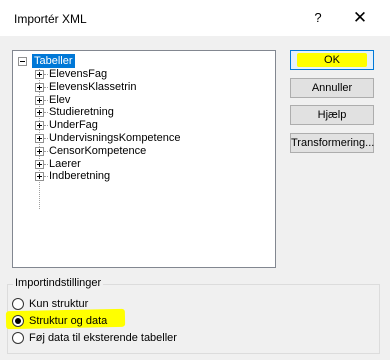  I want to click on tree-item-label: UnderFag, so click(73, 125).